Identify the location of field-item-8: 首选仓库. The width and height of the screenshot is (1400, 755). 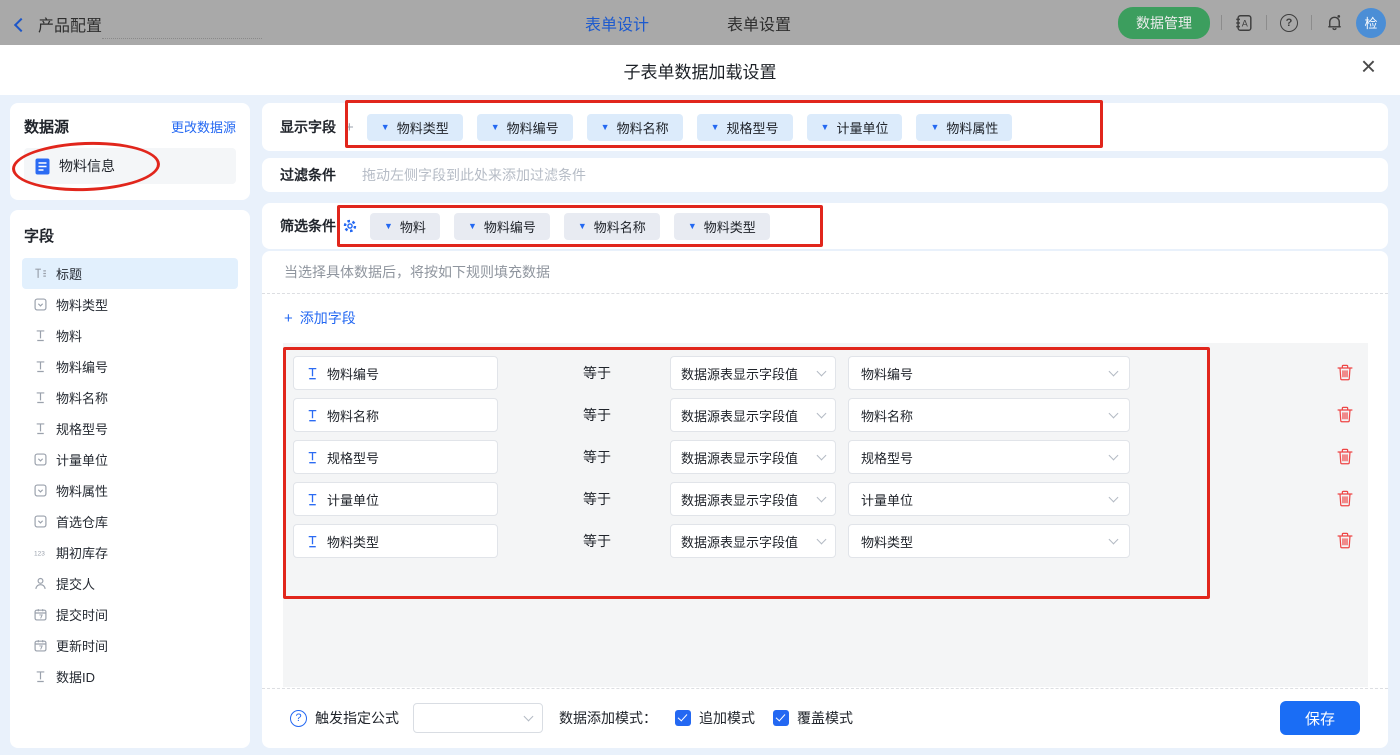
(130, 521).